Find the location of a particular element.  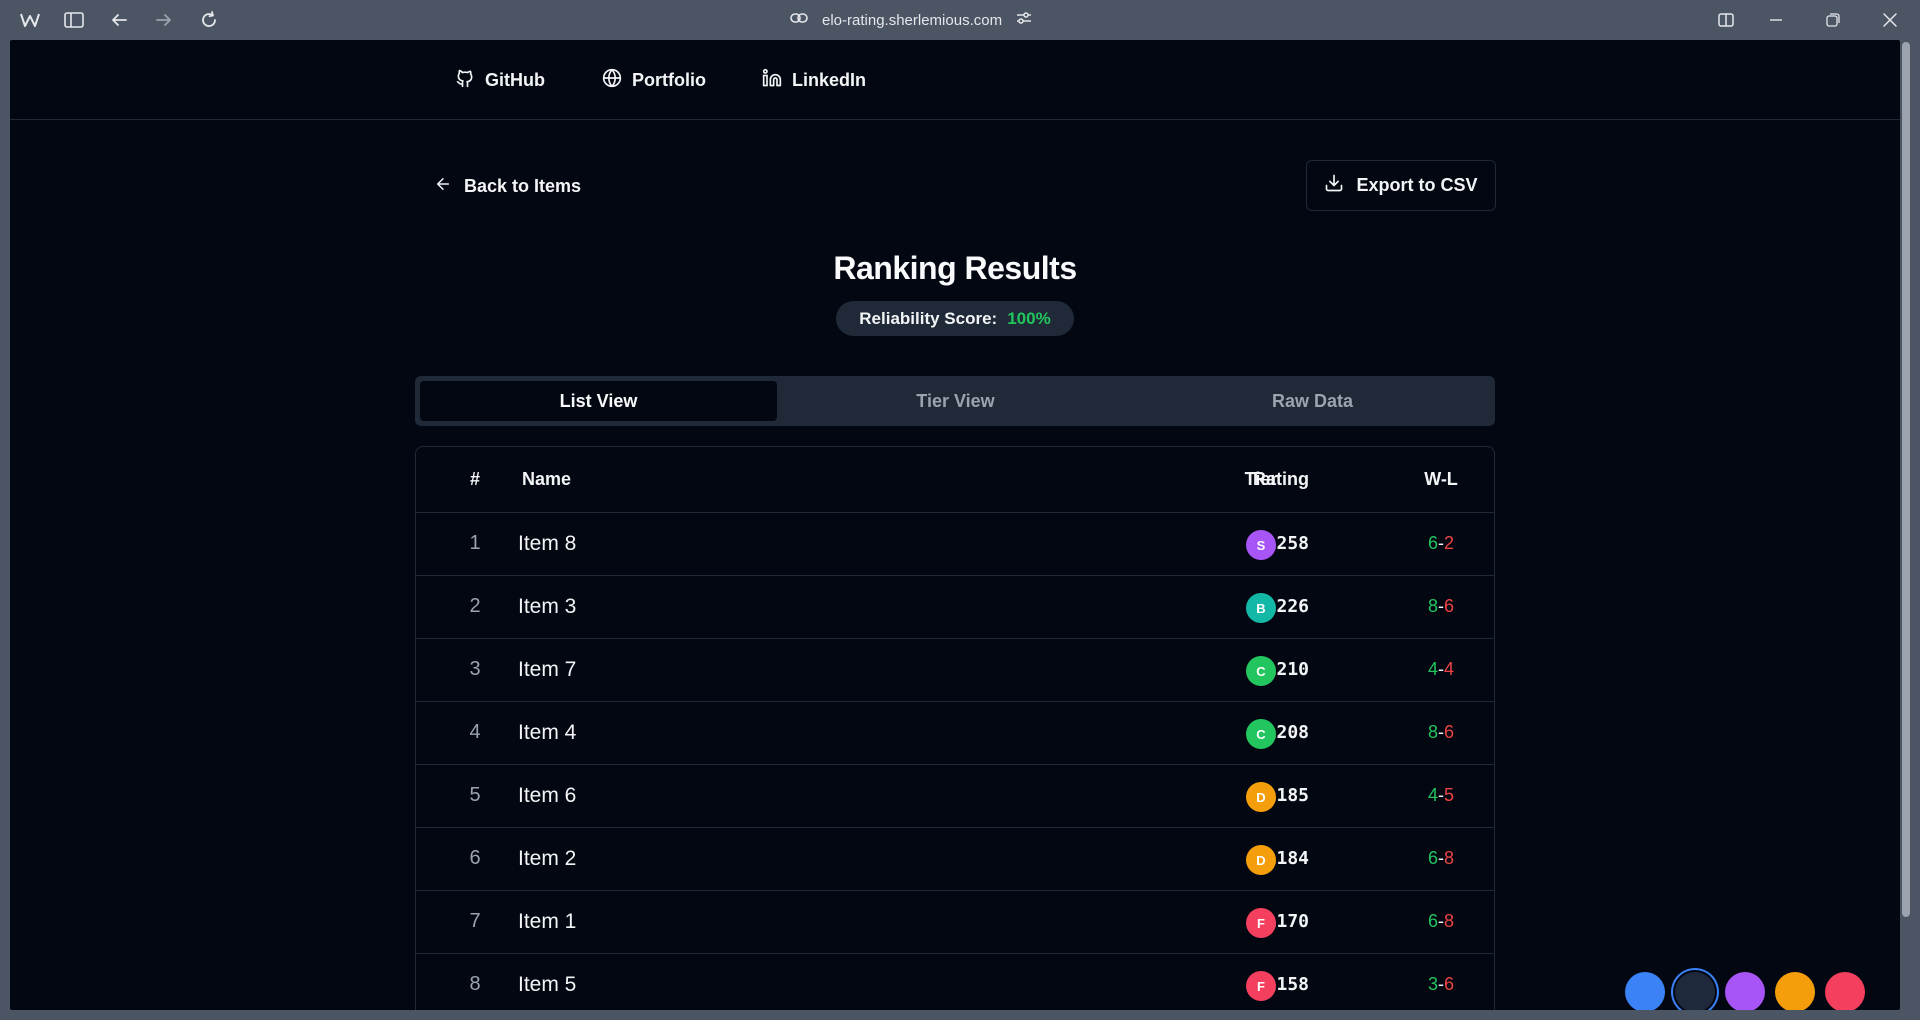

restore-icon is located at coordinates (1833, 20).